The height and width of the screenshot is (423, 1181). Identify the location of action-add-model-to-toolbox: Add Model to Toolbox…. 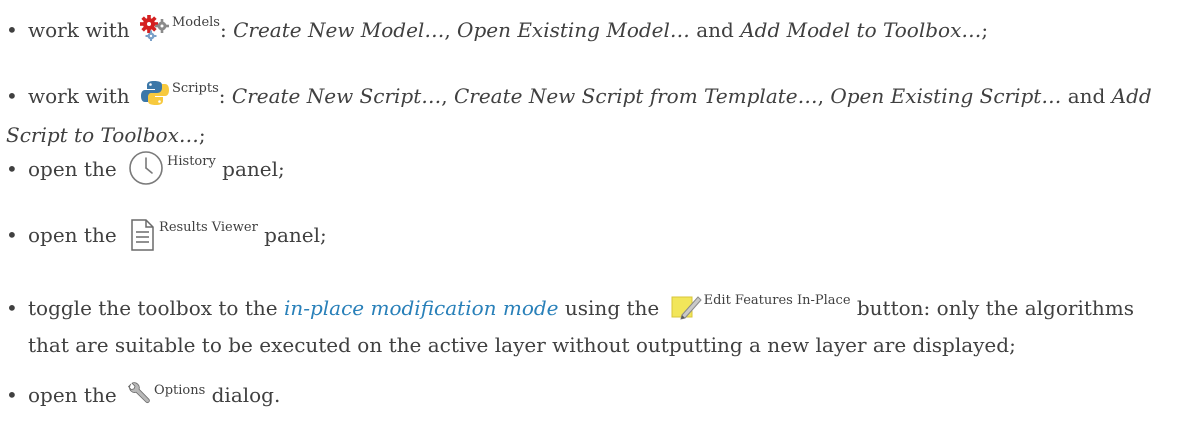
(861, 30).